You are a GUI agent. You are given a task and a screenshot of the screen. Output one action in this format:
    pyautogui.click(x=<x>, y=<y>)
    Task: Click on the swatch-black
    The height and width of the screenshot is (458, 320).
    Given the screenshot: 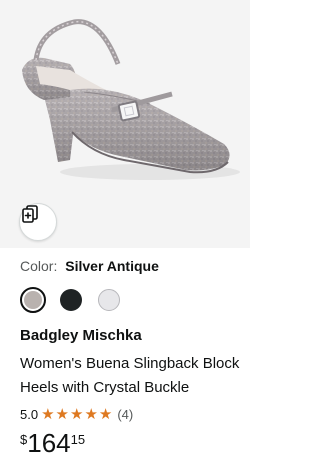 What is the action you would take?
    pyautogui.click(x=71, y=300)
    